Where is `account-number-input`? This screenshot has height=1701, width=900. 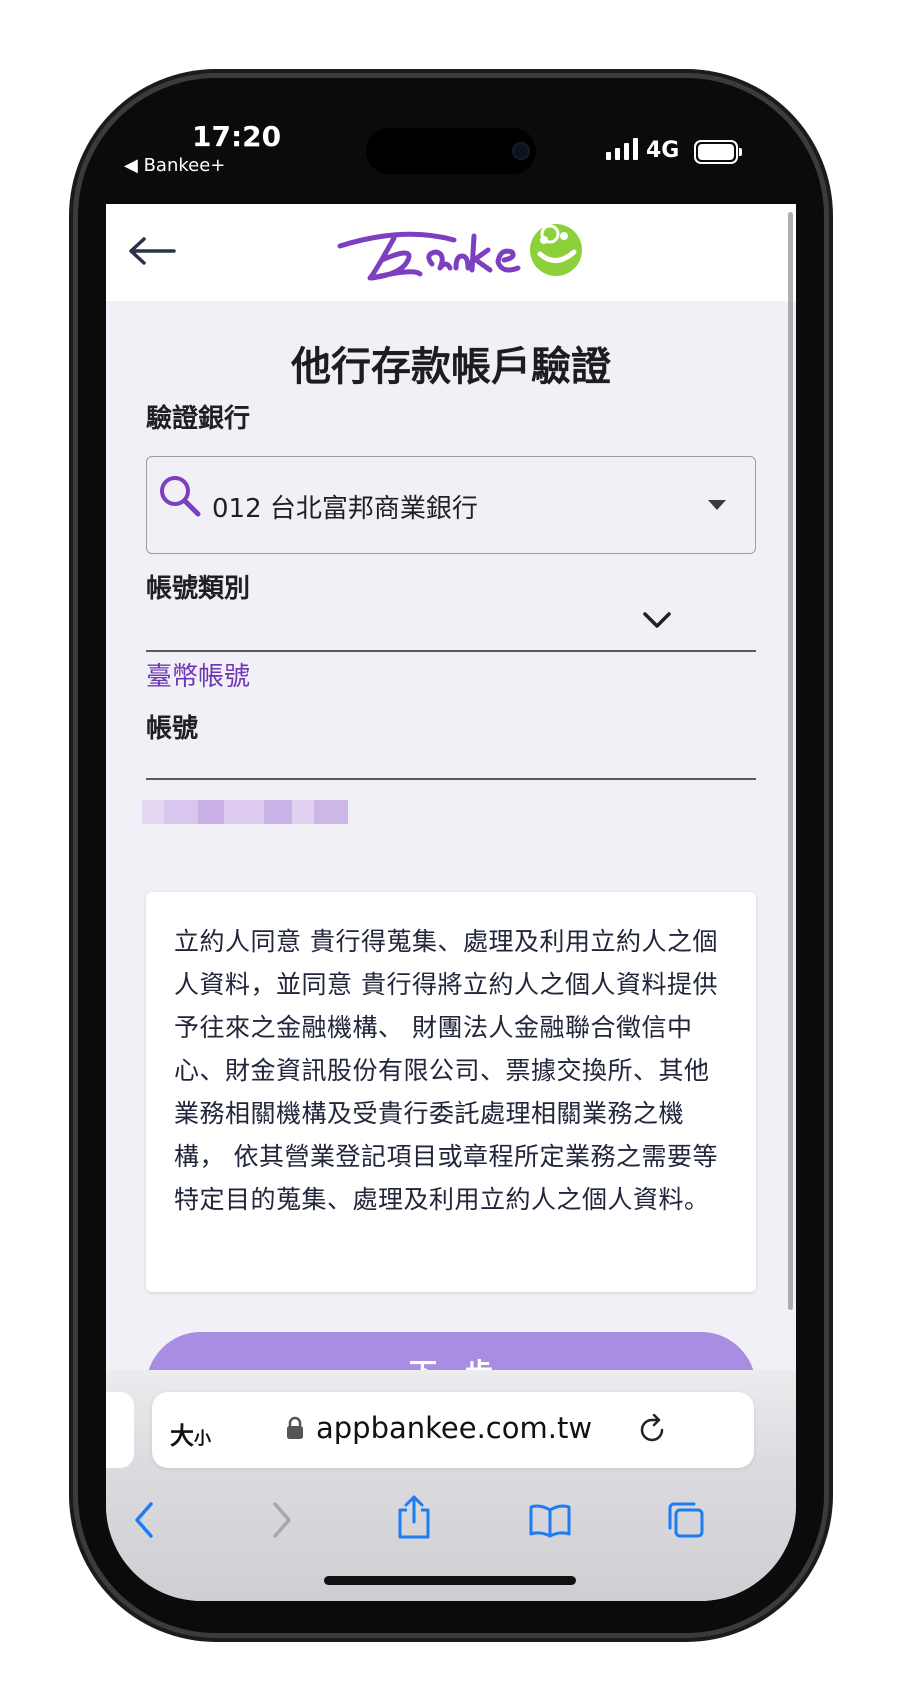 account-number-input is located at coordinates (245, 812).